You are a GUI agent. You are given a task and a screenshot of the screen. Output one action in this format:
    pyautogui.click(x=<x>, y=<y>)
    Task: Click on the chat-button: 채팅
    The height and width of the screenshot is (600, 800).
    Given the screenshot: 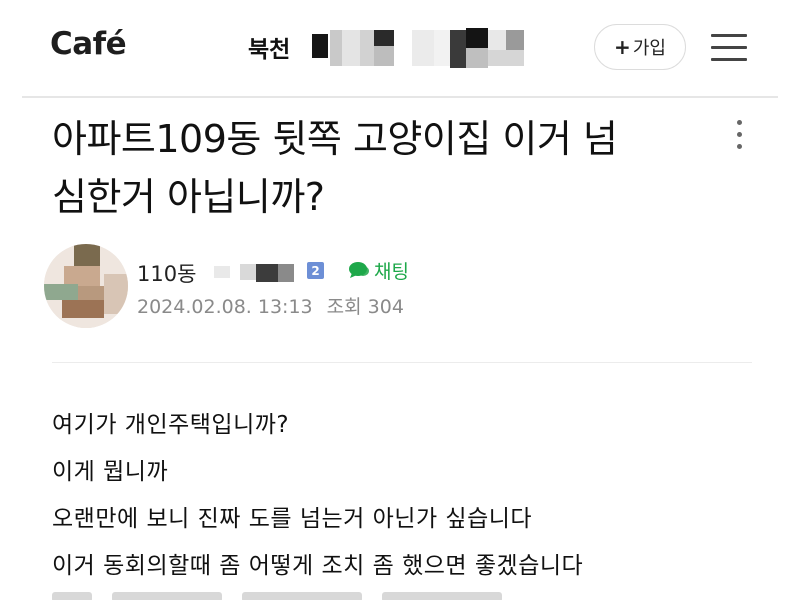 What is the action you would take?
    pyautogui.click(x=378, y=270)
    